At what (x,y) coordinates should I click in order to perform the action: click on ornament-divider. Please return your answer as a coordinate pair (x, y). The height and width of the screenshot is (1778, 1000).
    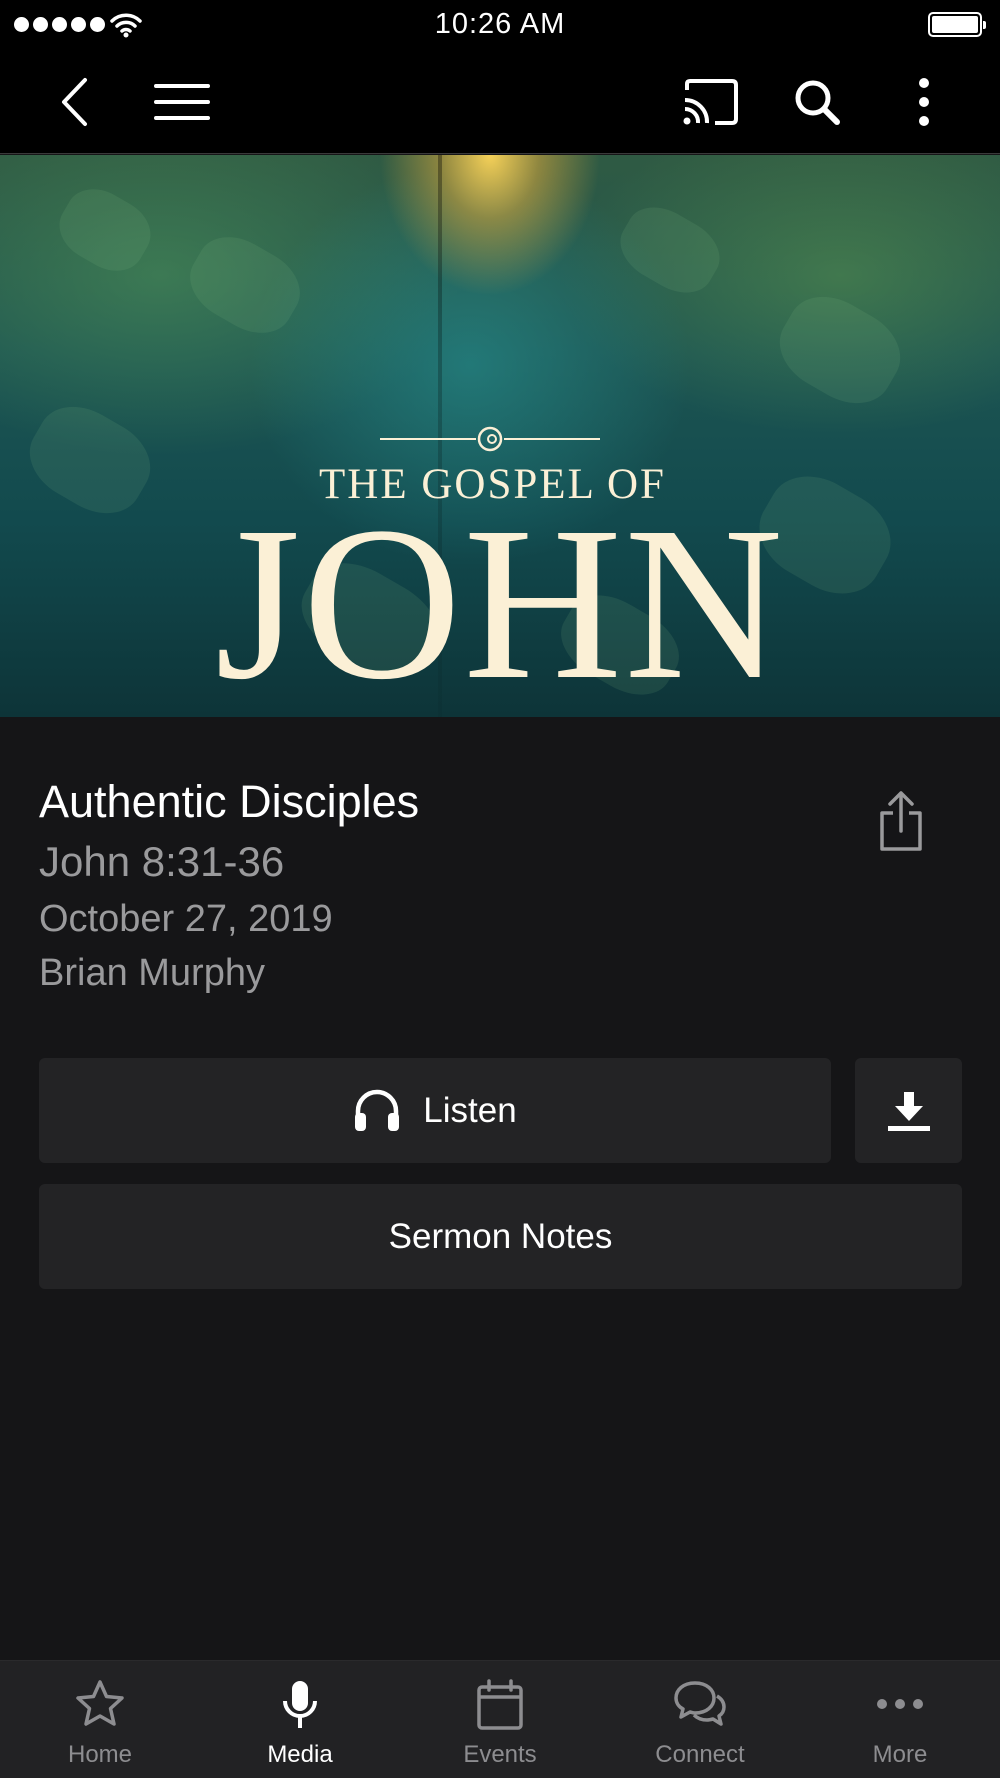
    Looking at the image, I should click on (490, 439).